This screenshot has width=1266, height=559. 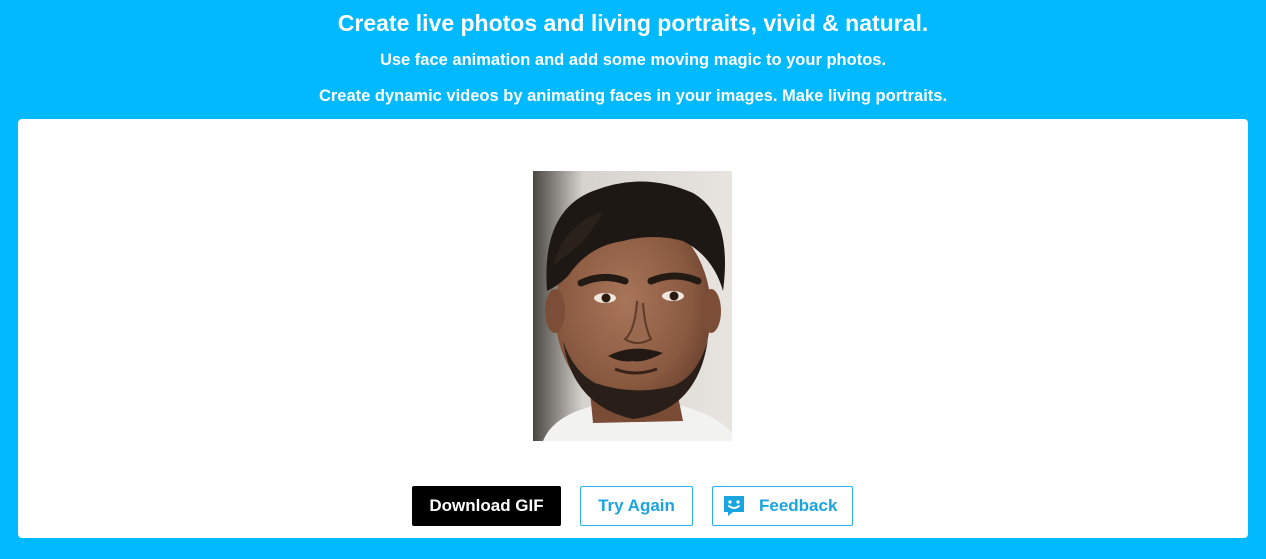 I want to click on feedback-label: Feedback, so click(x=798, y=505).